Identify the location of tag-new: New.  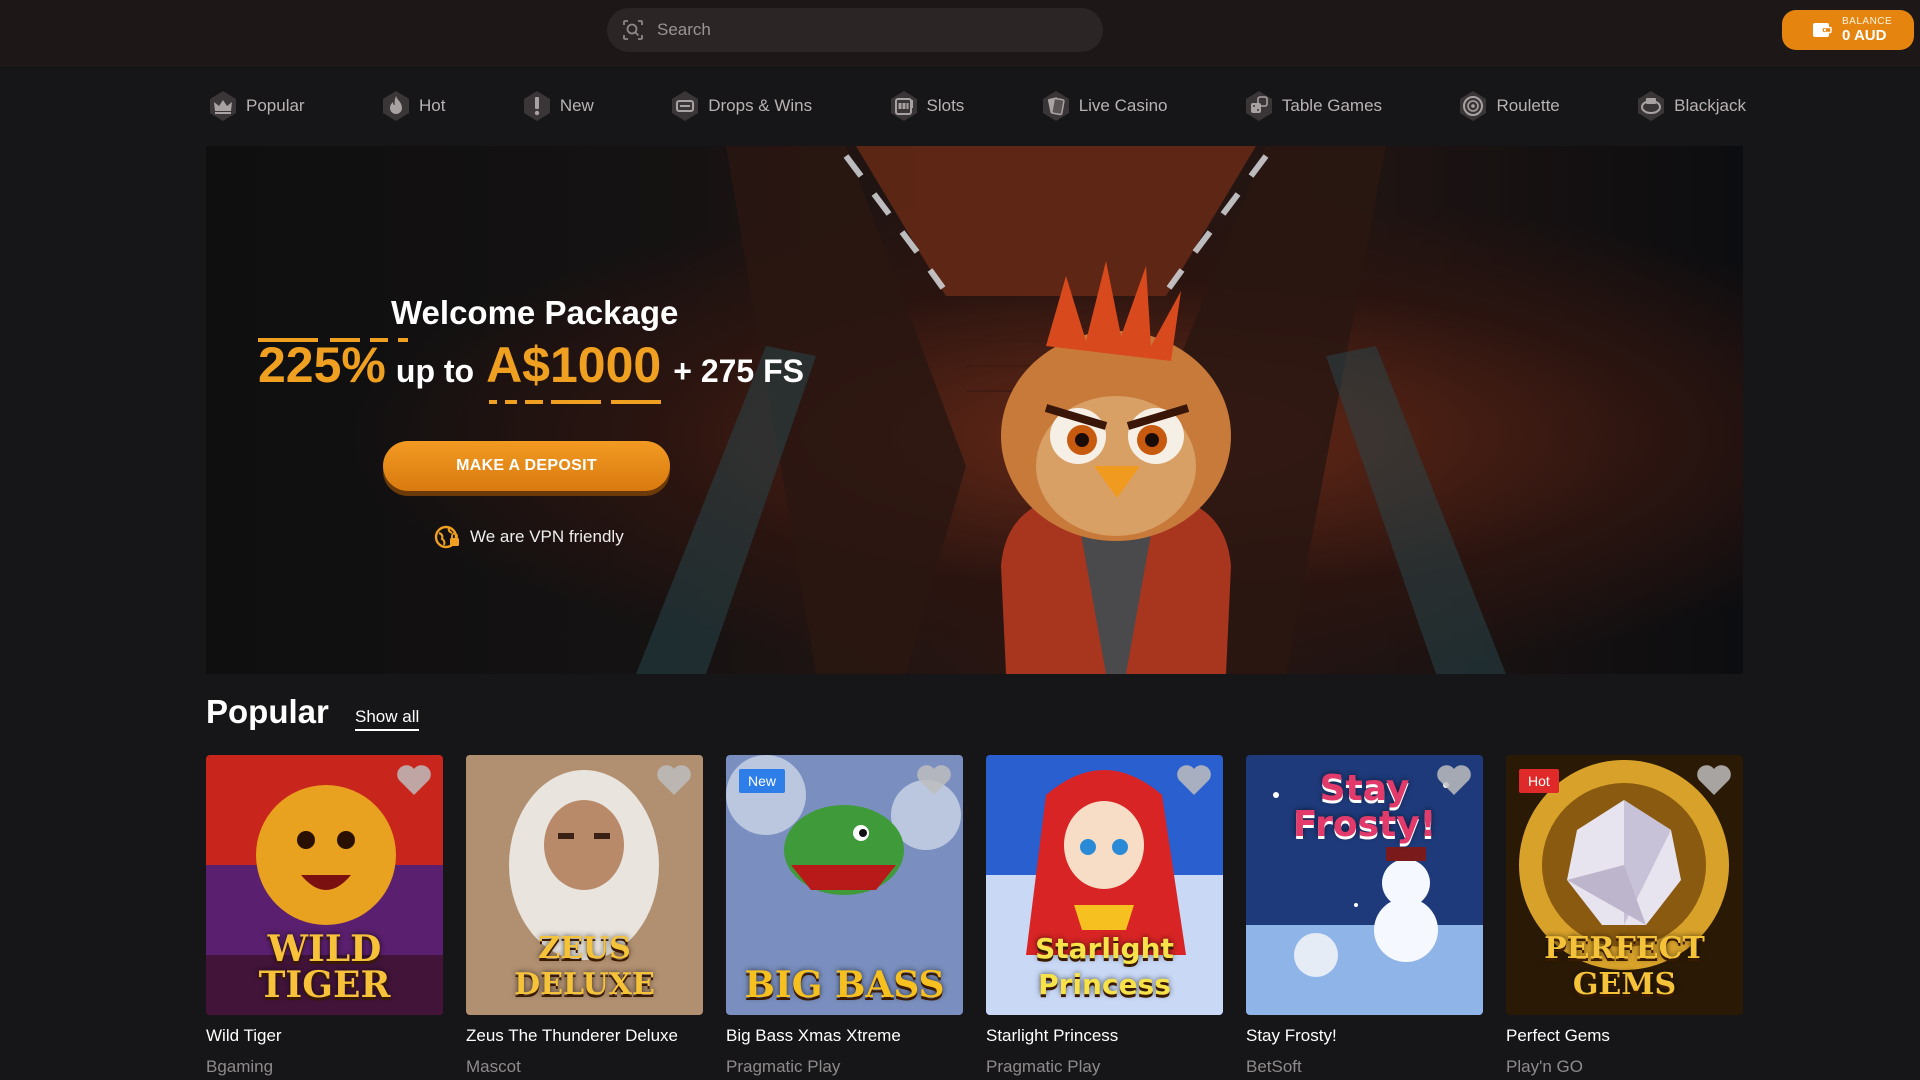
(762, 781).